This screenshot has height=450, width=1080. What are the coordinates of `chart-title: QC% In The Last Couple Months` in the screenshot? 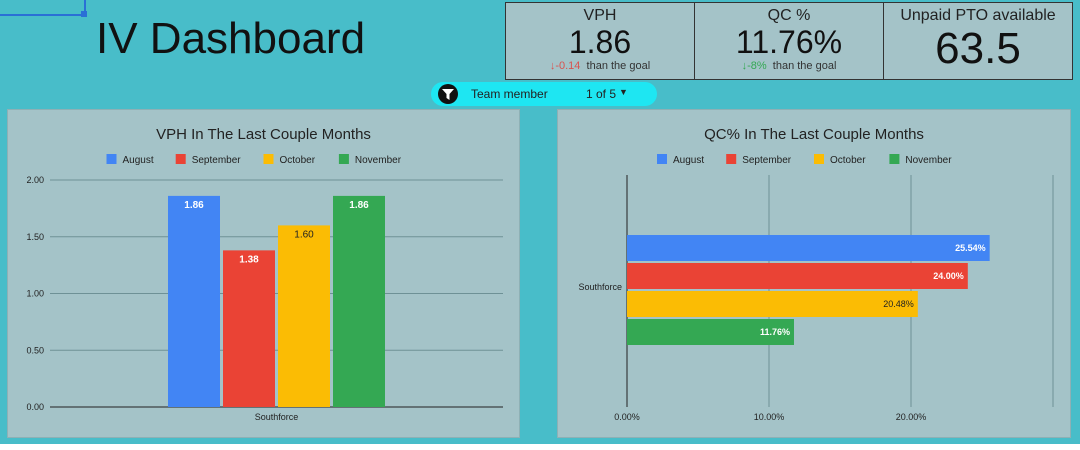 It's located at (814, 134).